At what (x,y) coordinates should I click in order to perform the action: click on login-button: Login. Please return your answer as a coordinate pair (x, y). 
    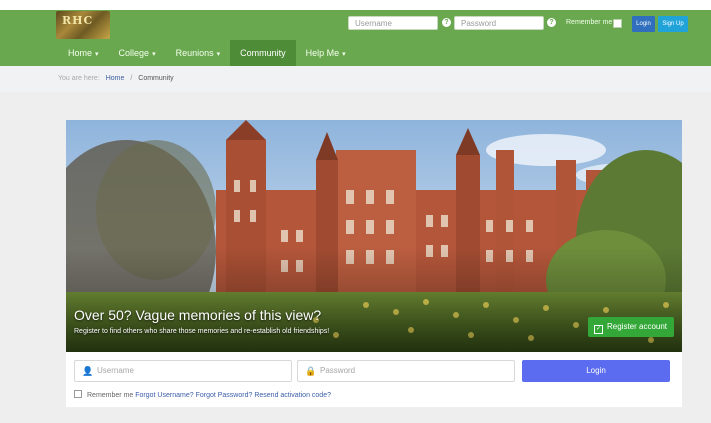
    Looking at the image, I should click on (596, 371).